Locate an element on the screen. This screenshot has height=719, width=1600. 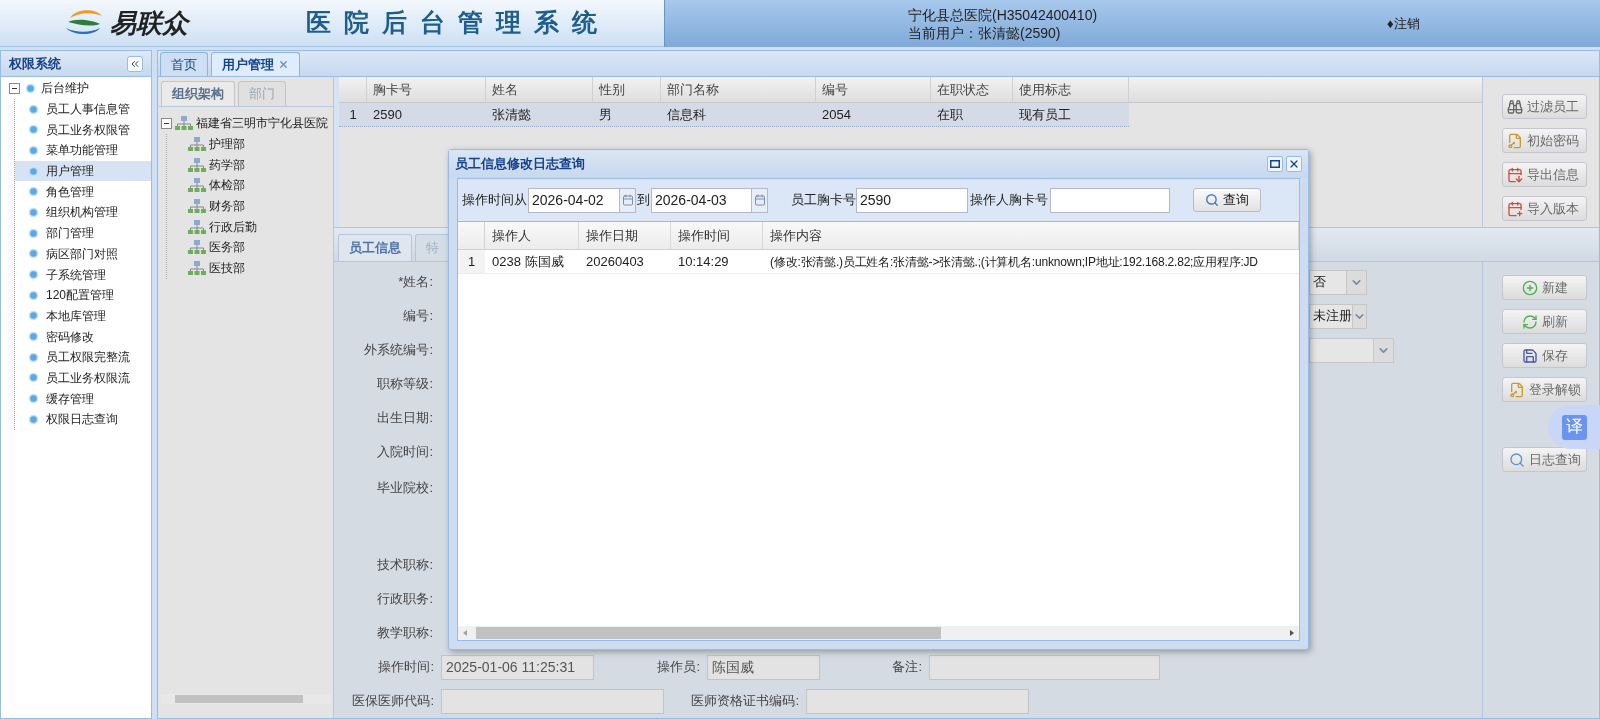
tree-item: 福建省三明市宁化县医院 is located at coordinates (262, 123).